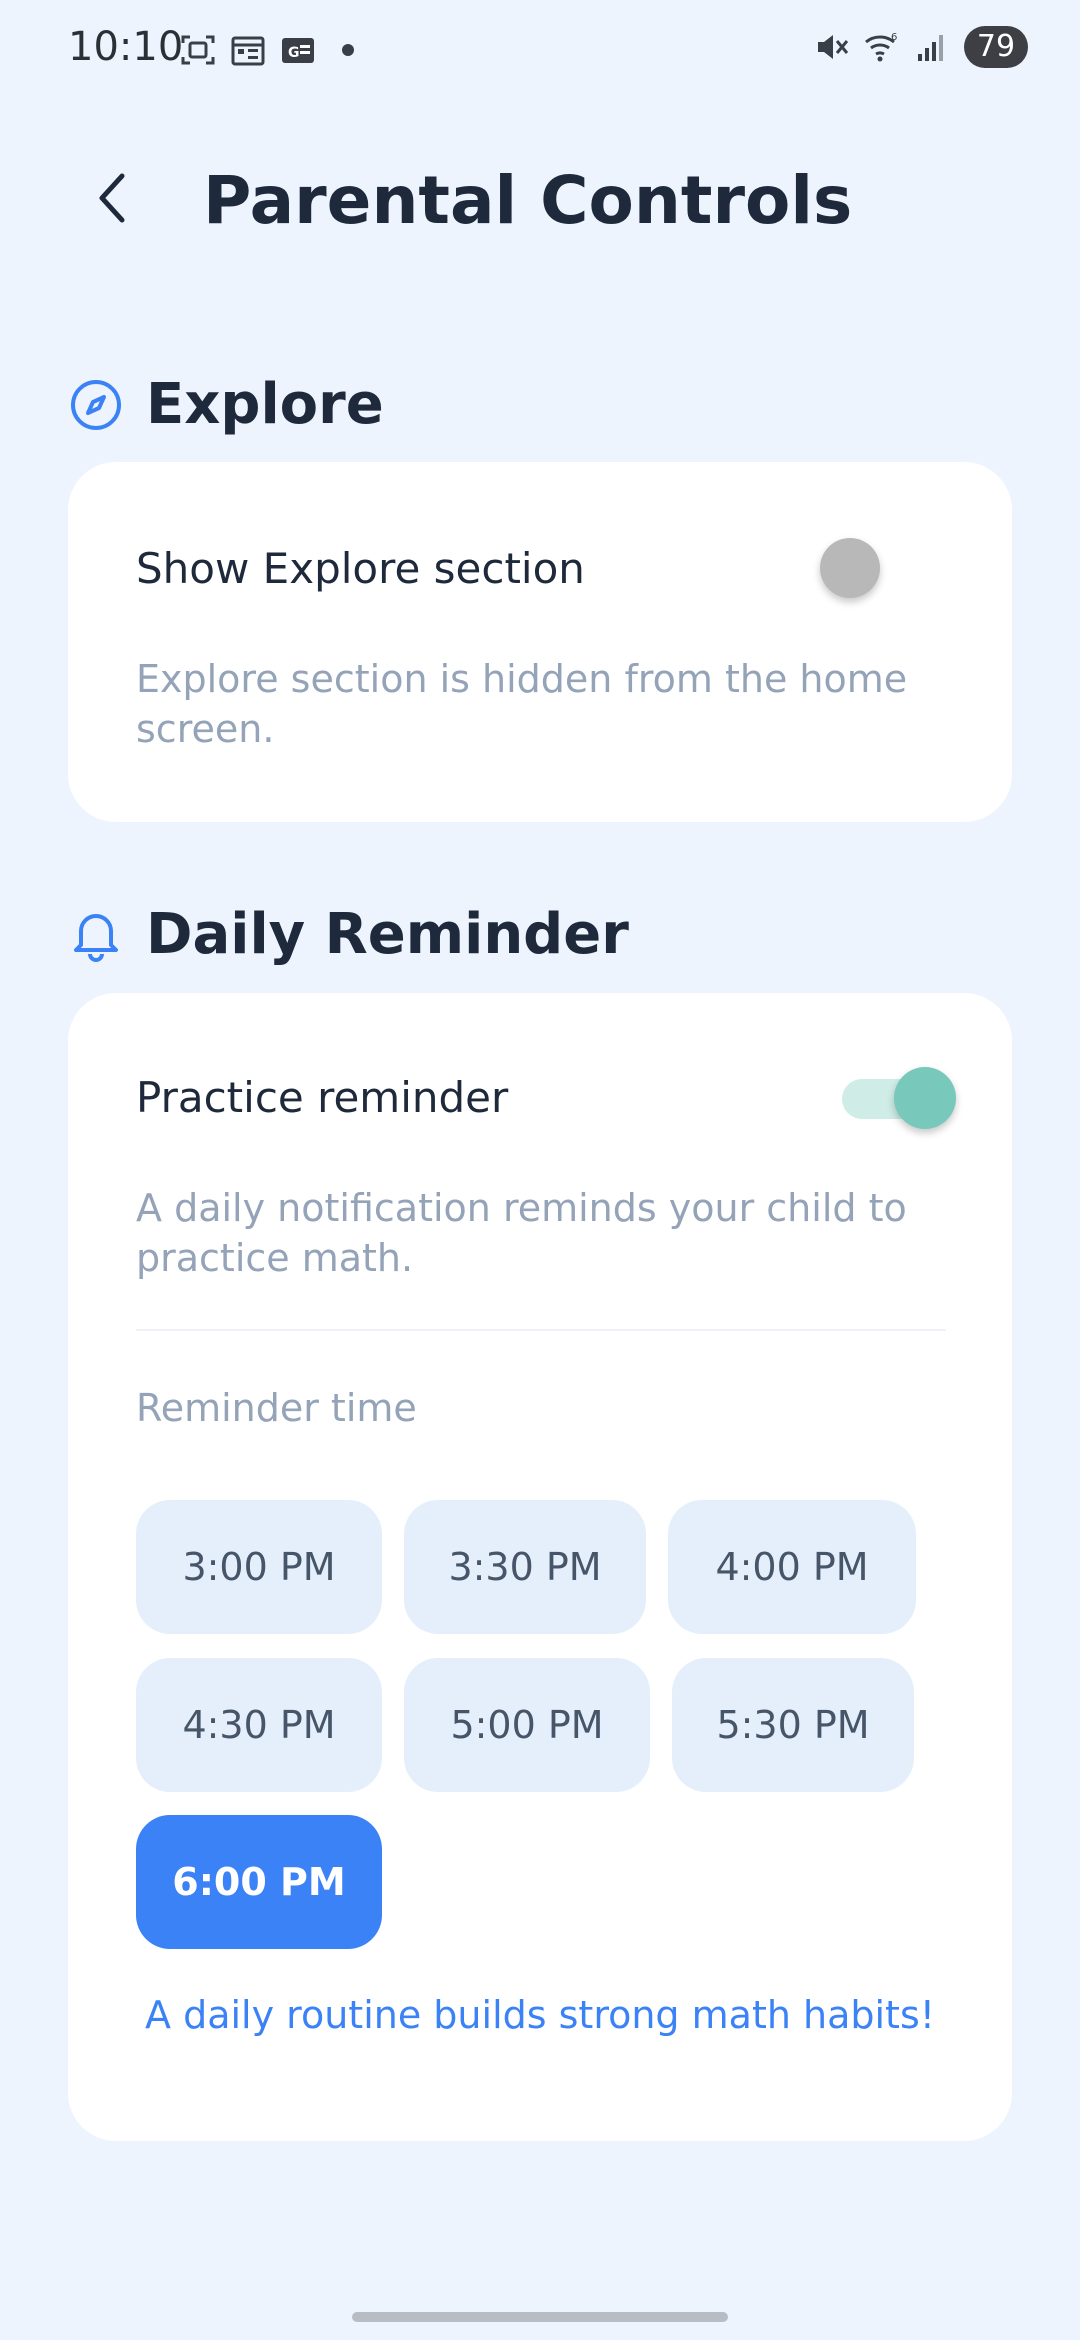  Describe the element at coordinates (96, 405) in the screenshot. I see `compass-icon` at that location.